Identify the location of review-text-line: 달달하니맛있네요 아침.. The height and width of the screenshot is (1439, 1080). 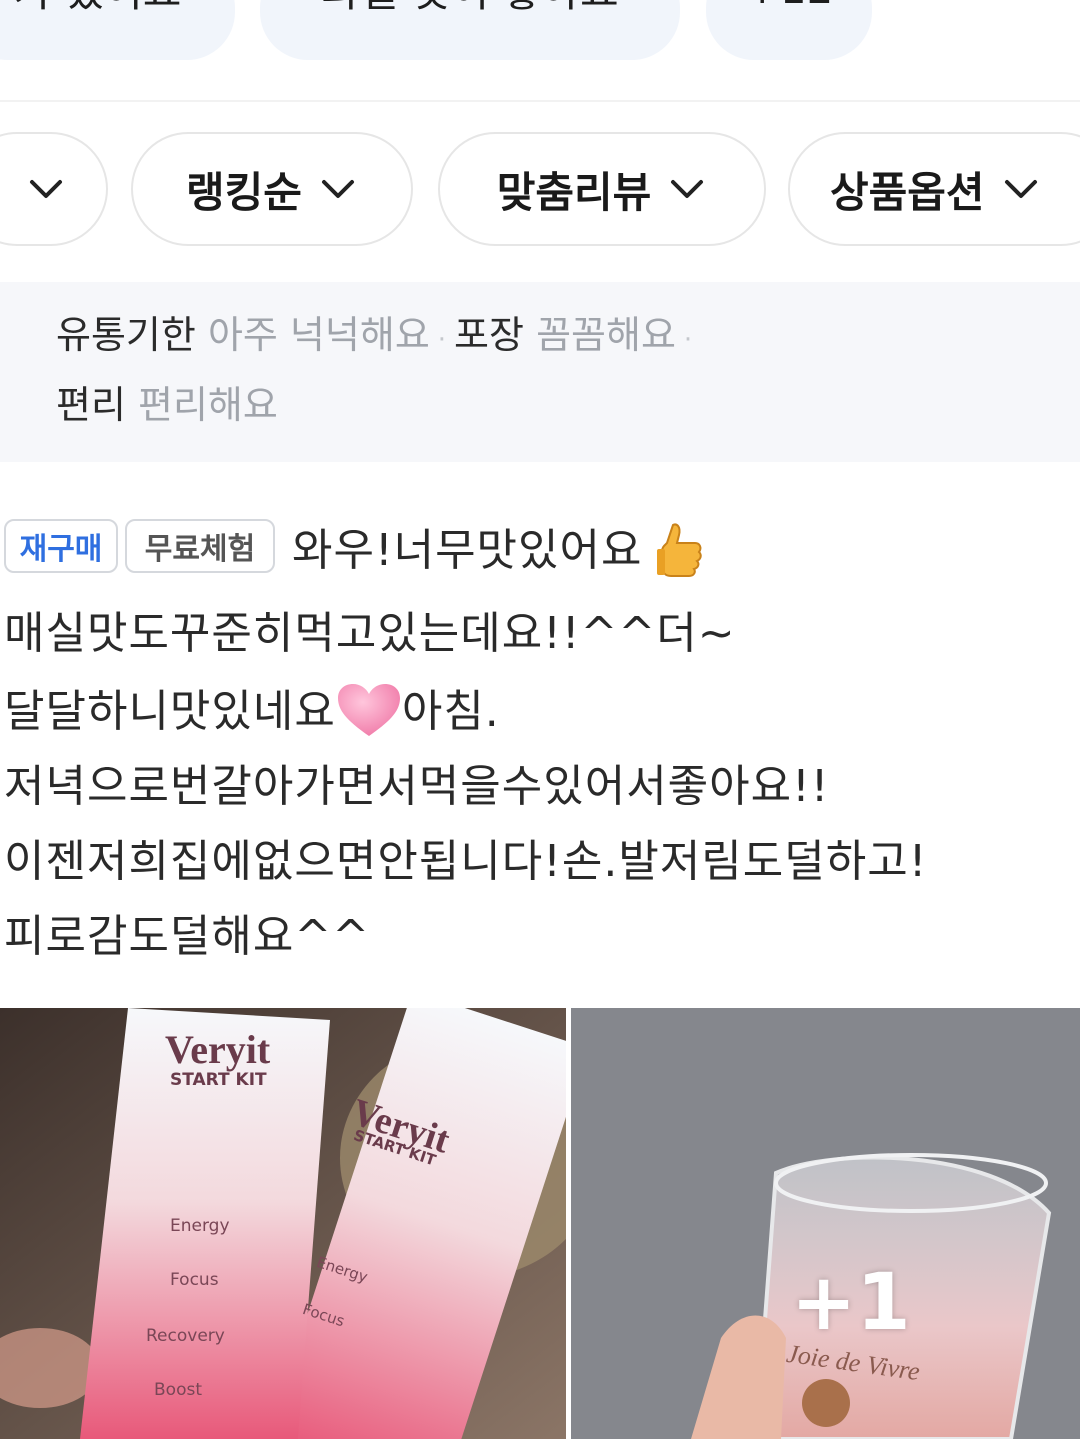
(252, 707).